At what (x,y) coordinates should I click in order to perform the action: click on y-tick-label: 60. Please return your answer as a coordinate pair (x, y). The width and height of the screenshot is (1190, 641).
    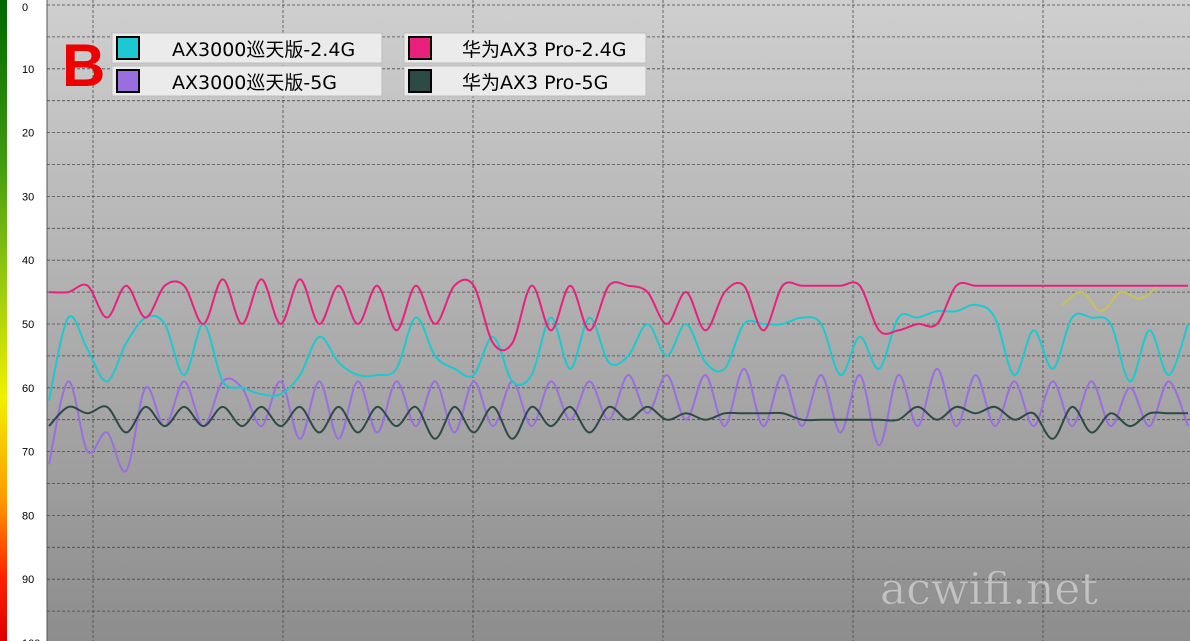
    Looking at the image, I should click on (28, 389).